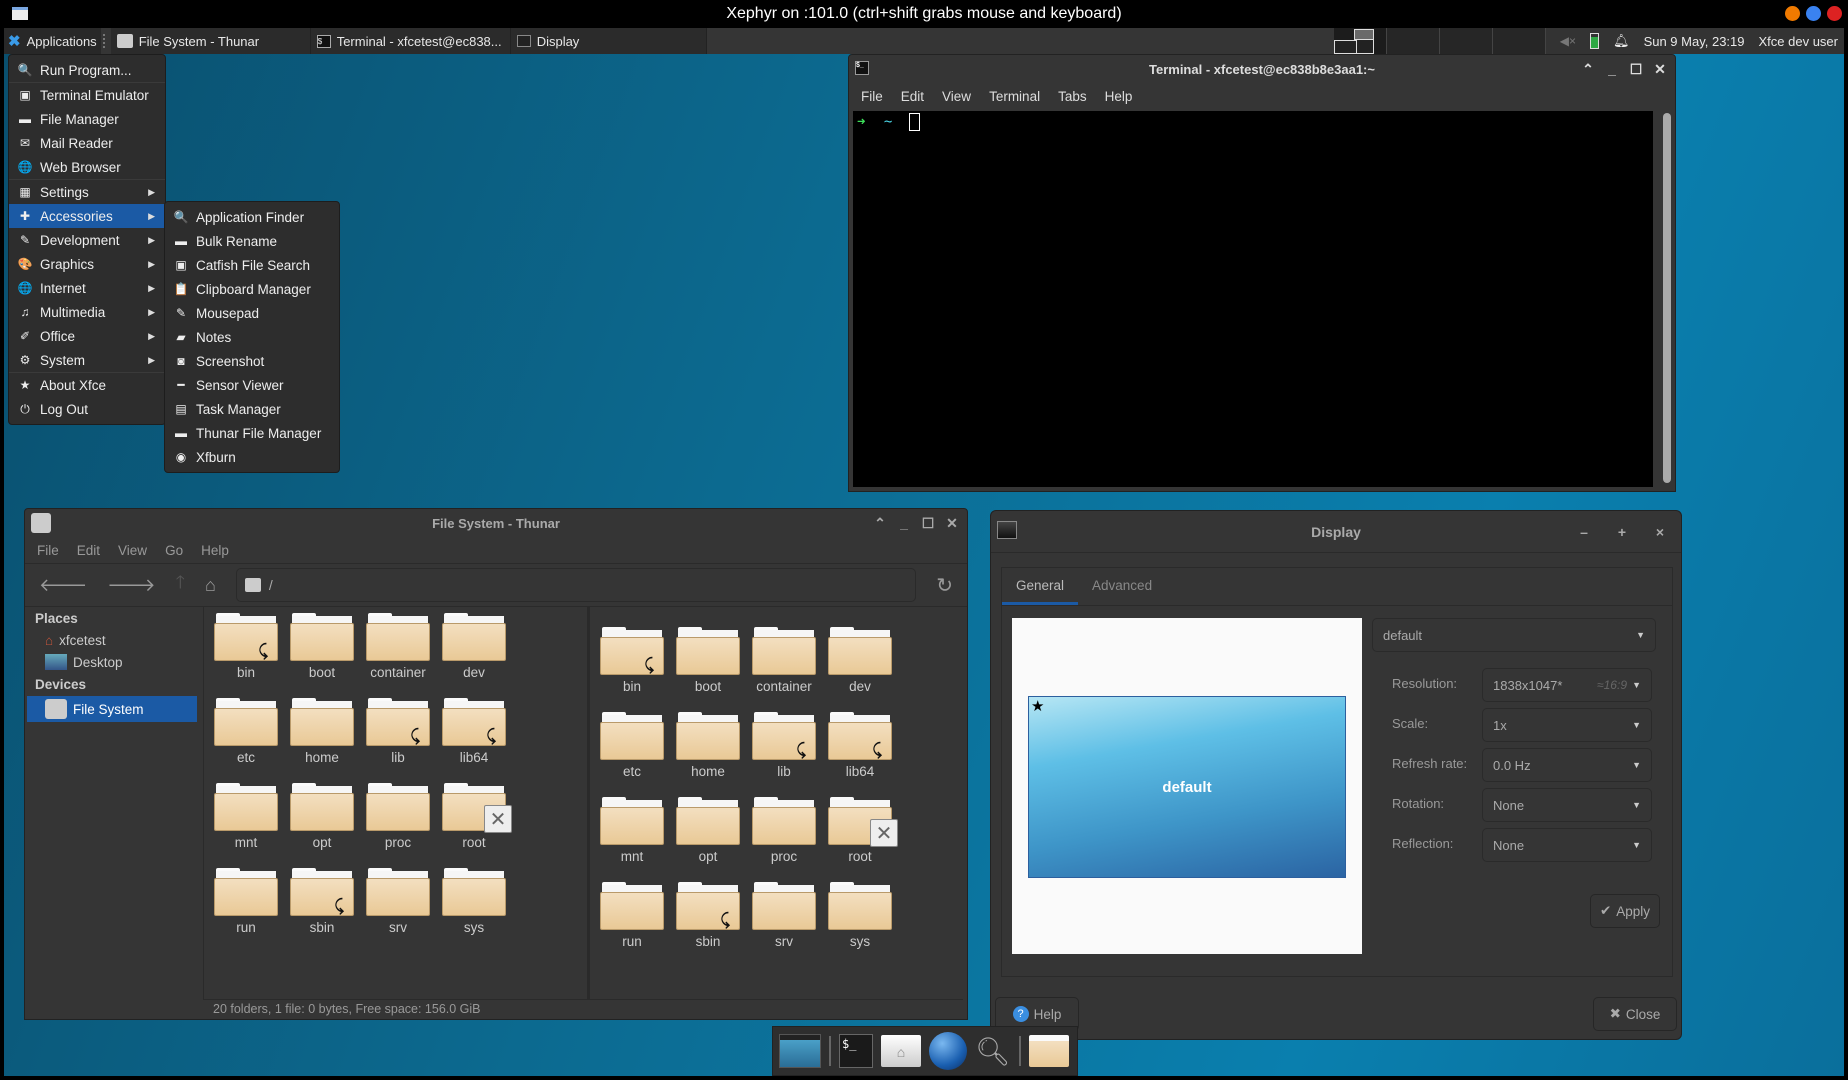 This screenshot has width=1848, height=1080. What do you see at coordinates (1625, 911) in the screenshot?
I see `apply-button: ✔ Apply` at bounding box center [1625, 911].